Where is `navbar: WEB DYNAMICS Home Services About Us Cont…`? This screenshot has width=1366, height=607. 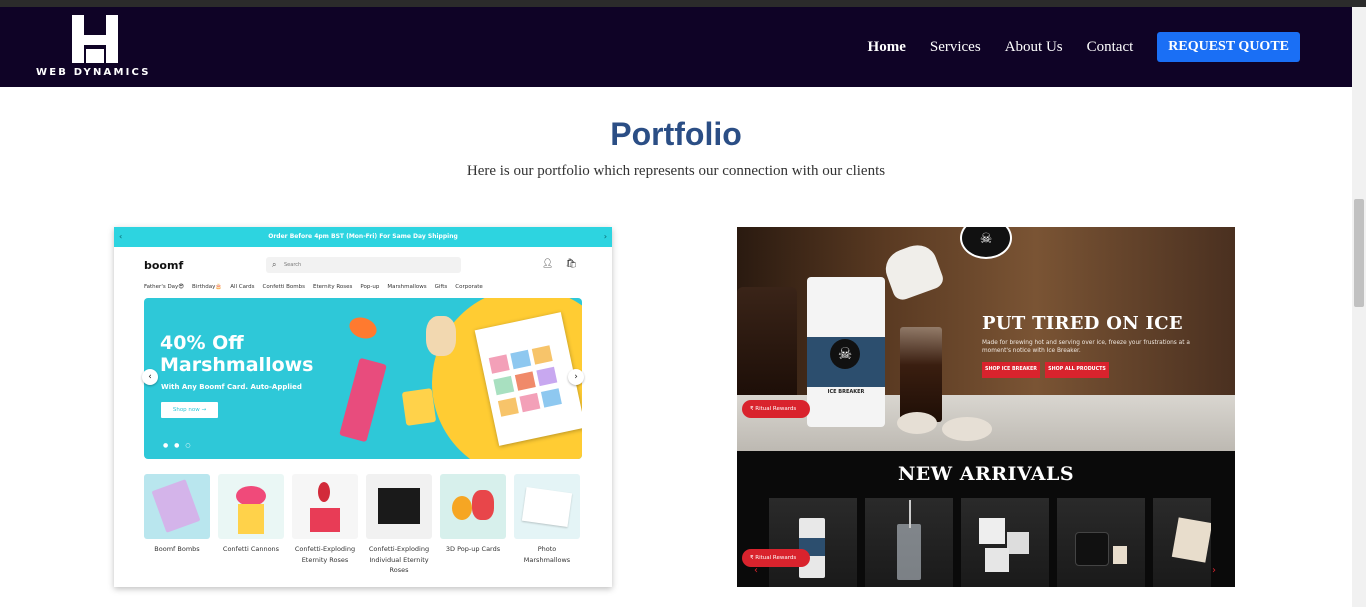 navbar: WEB DYNAMICS Home Services About Us Cont… is located at coordinates (676, 47).